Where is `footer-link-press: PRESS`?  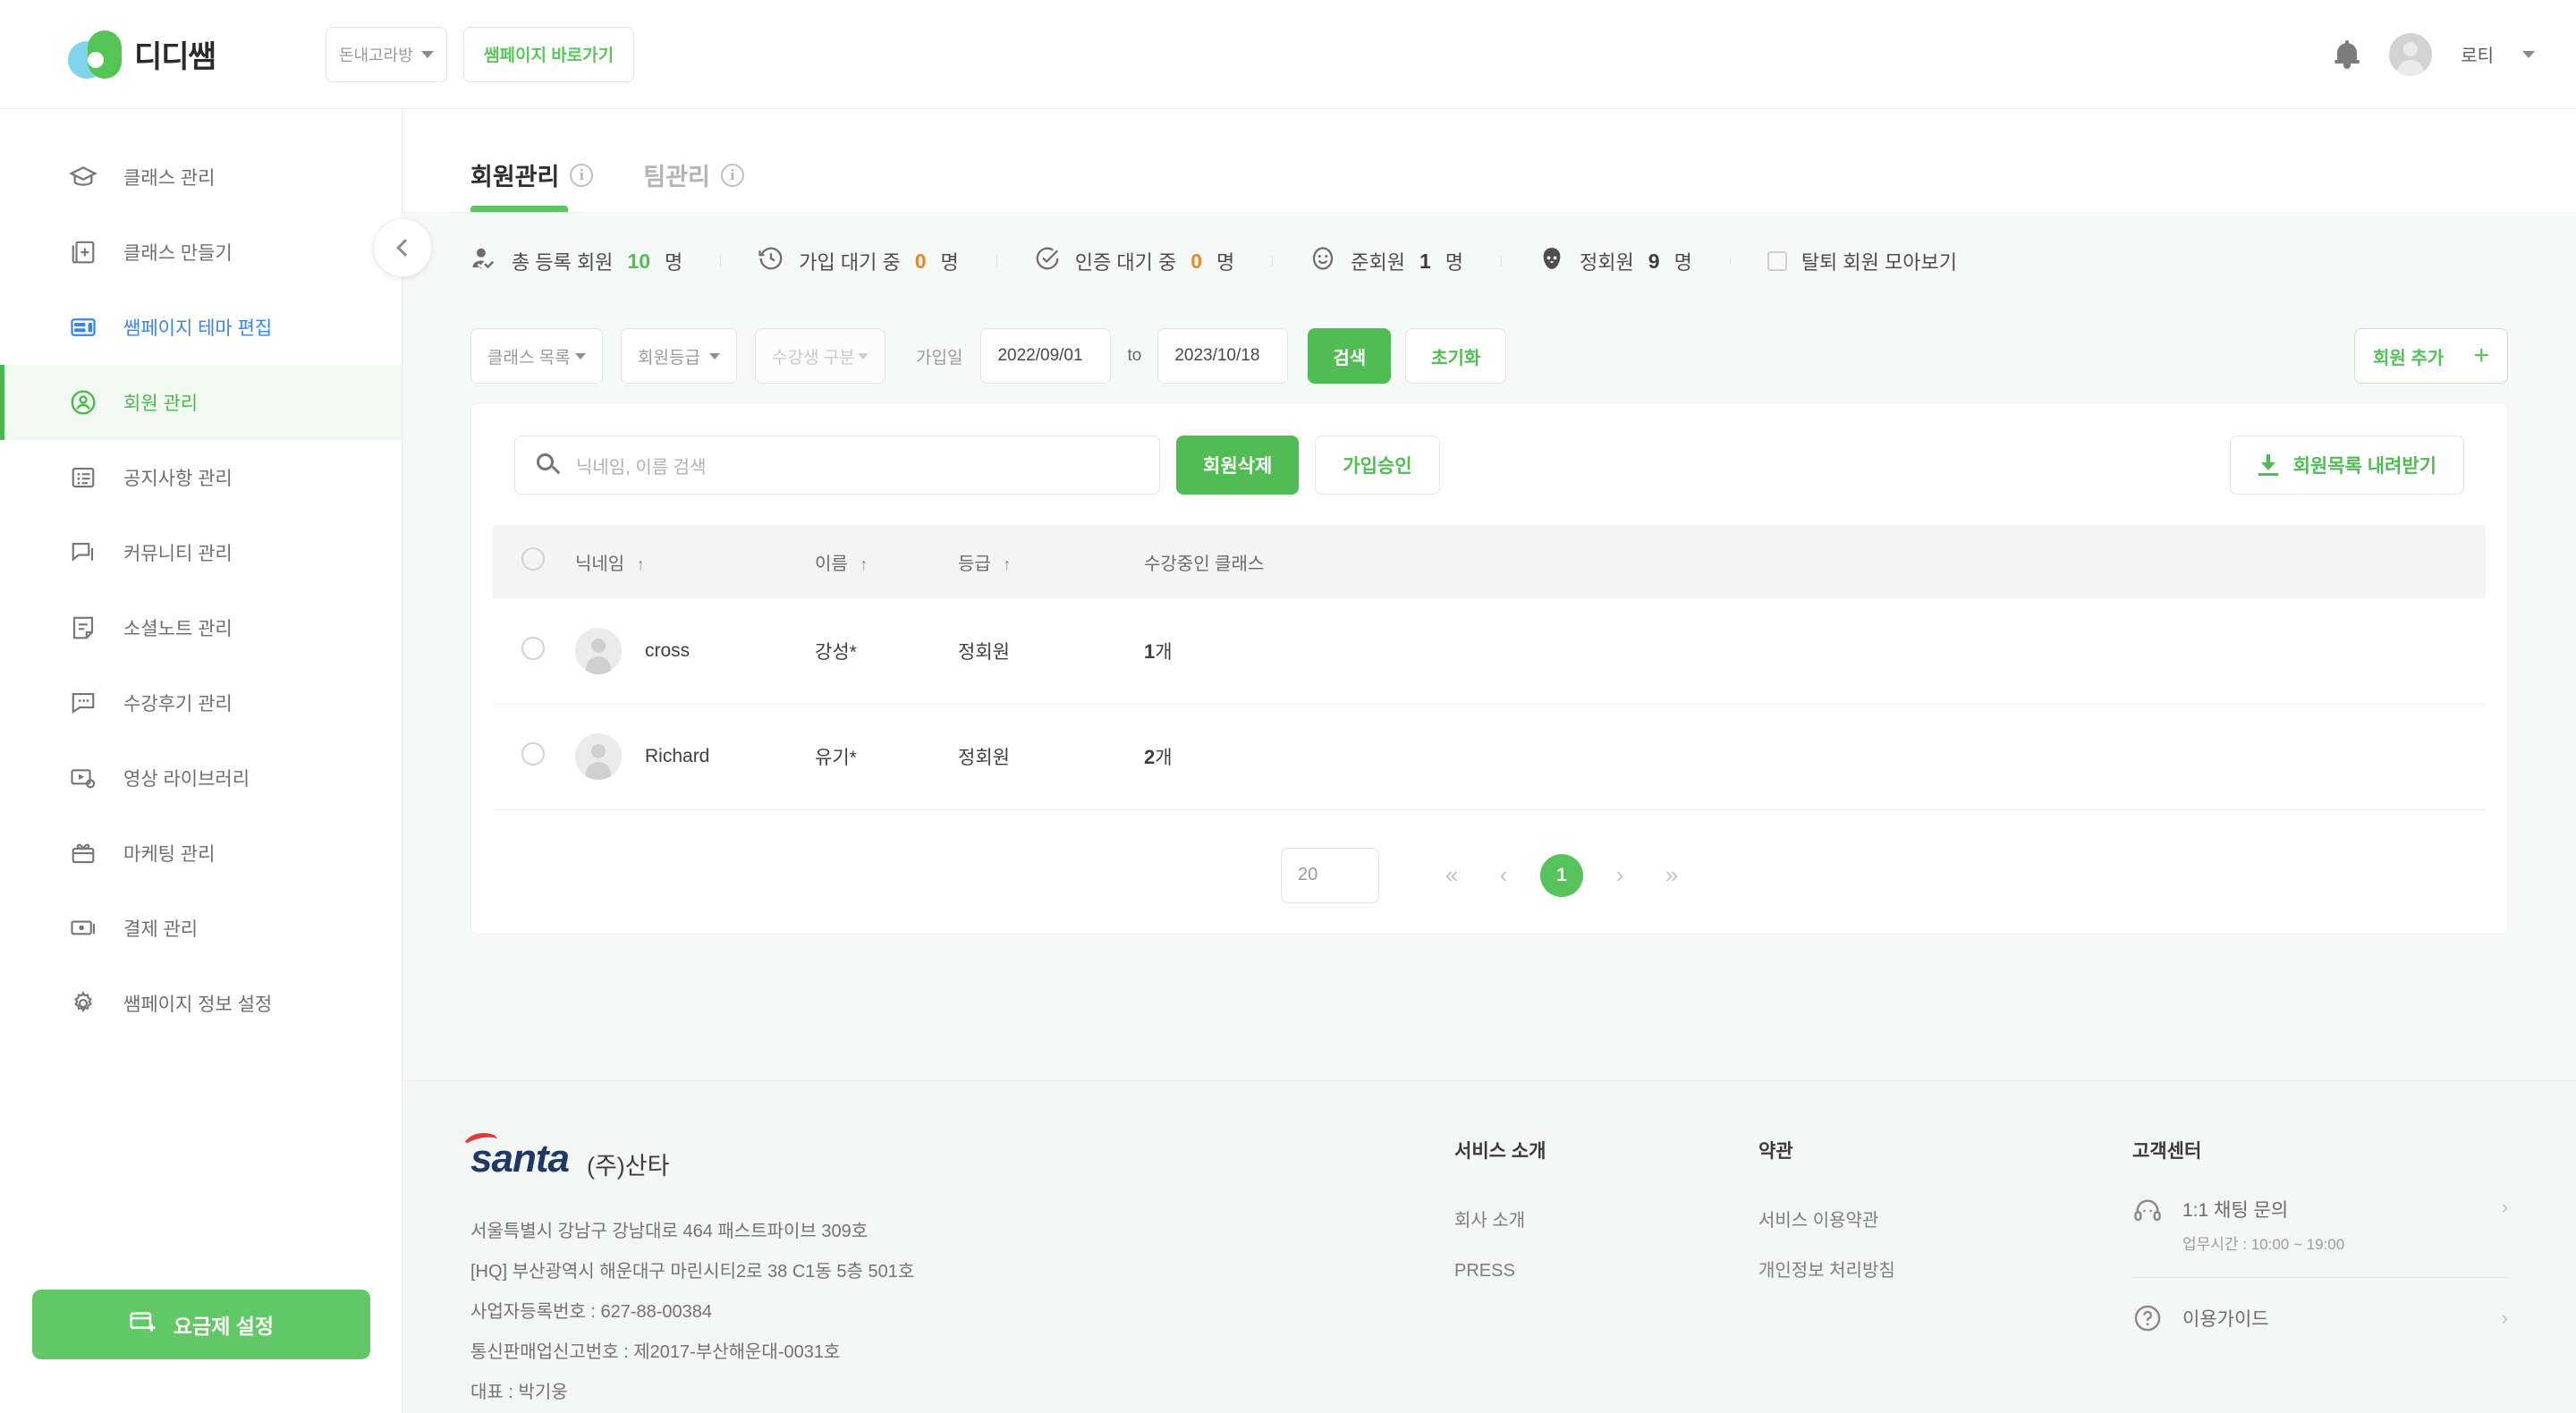 footer-link-press: PRESS is located at coordinates (1606, 1271).